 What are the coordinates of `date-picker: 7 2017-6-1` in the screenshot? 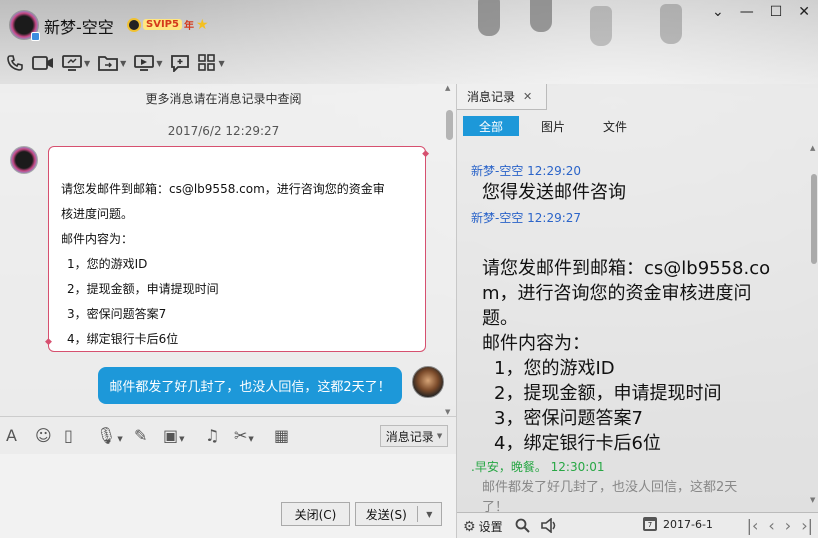 It's located at (678, 524).